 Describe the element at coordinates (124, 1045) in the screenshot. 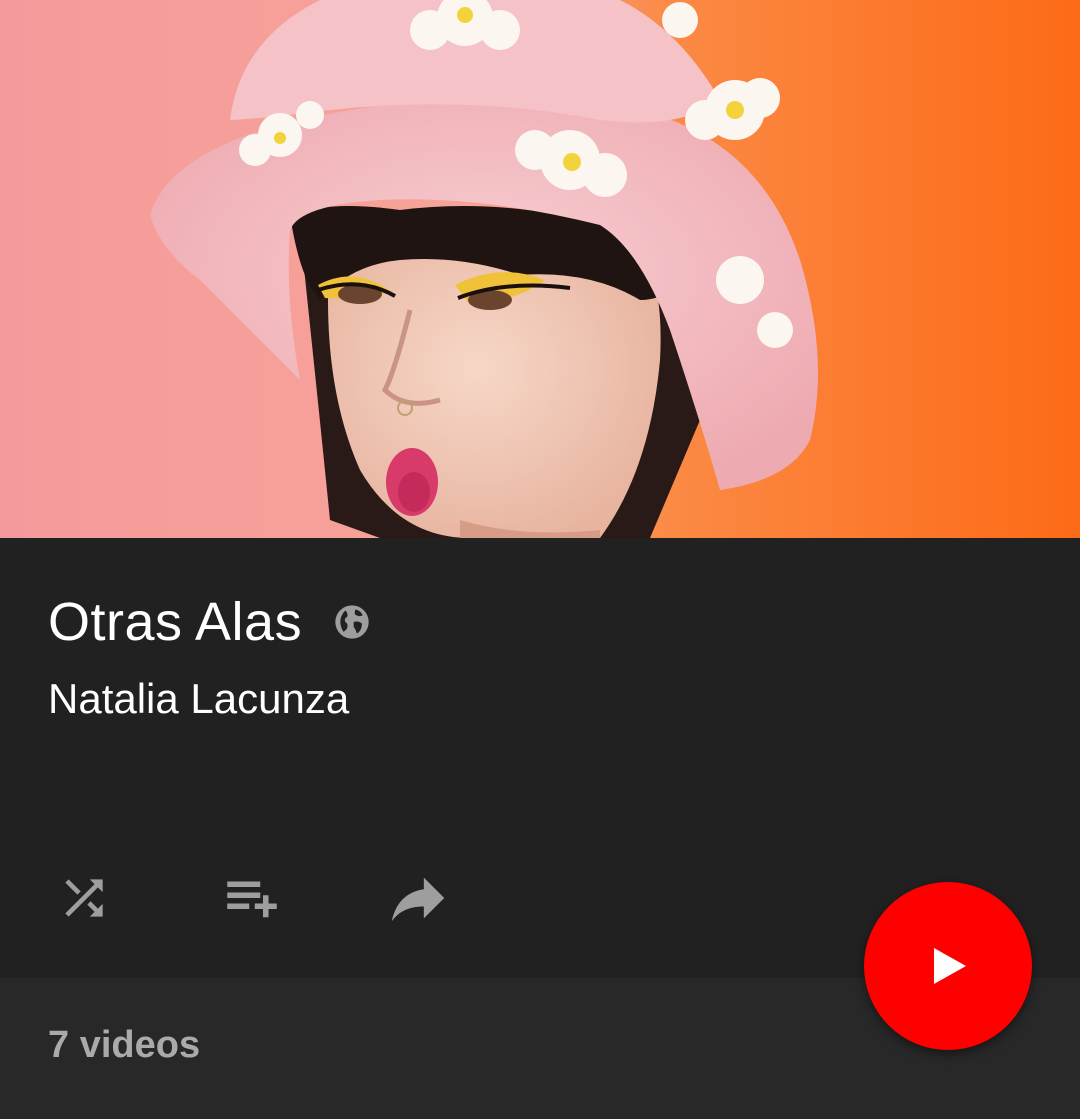

I see `video-count: 7 videos` at that location.